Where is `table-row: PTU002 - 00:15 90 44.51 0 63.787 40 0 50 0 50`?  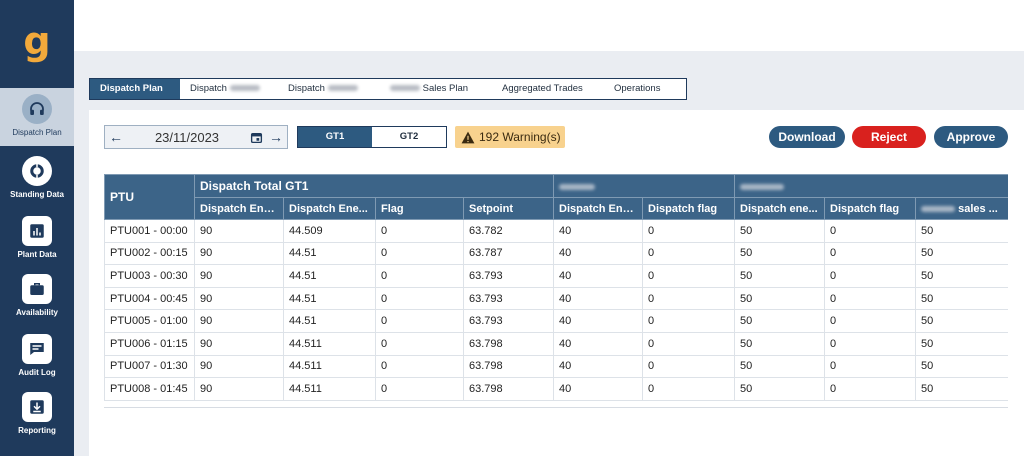
table-row: PTU002 - 00:15 90 44.51 0 63.787 40 0 50 0 50 is located at coordinates (556, 253).